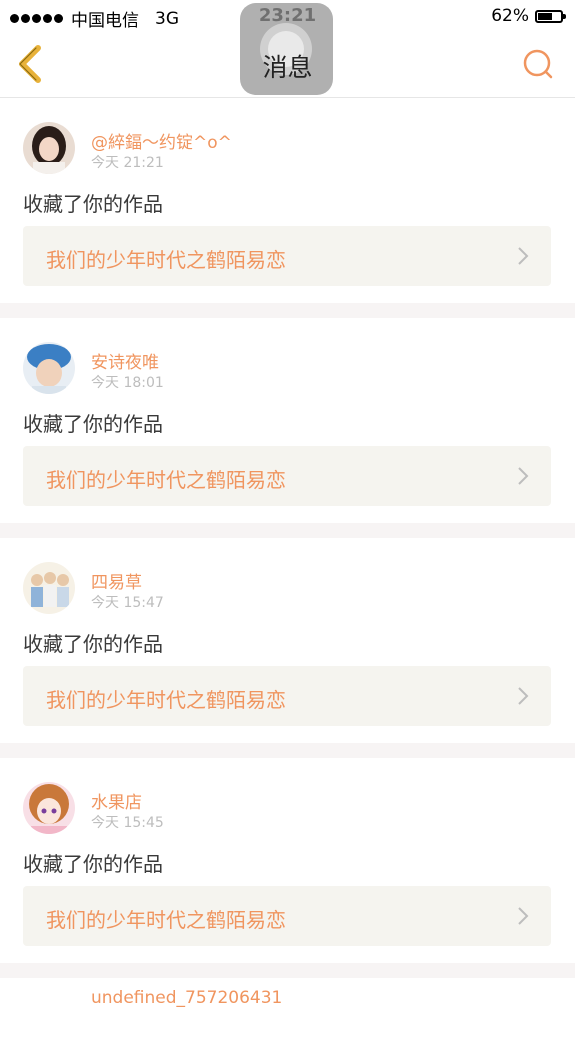 The width and height of the screenshot is (575, 1038). Describe the element at coordinates (127, 163) in the screenshot. I see `message-time: 今天 21:21` at that location.